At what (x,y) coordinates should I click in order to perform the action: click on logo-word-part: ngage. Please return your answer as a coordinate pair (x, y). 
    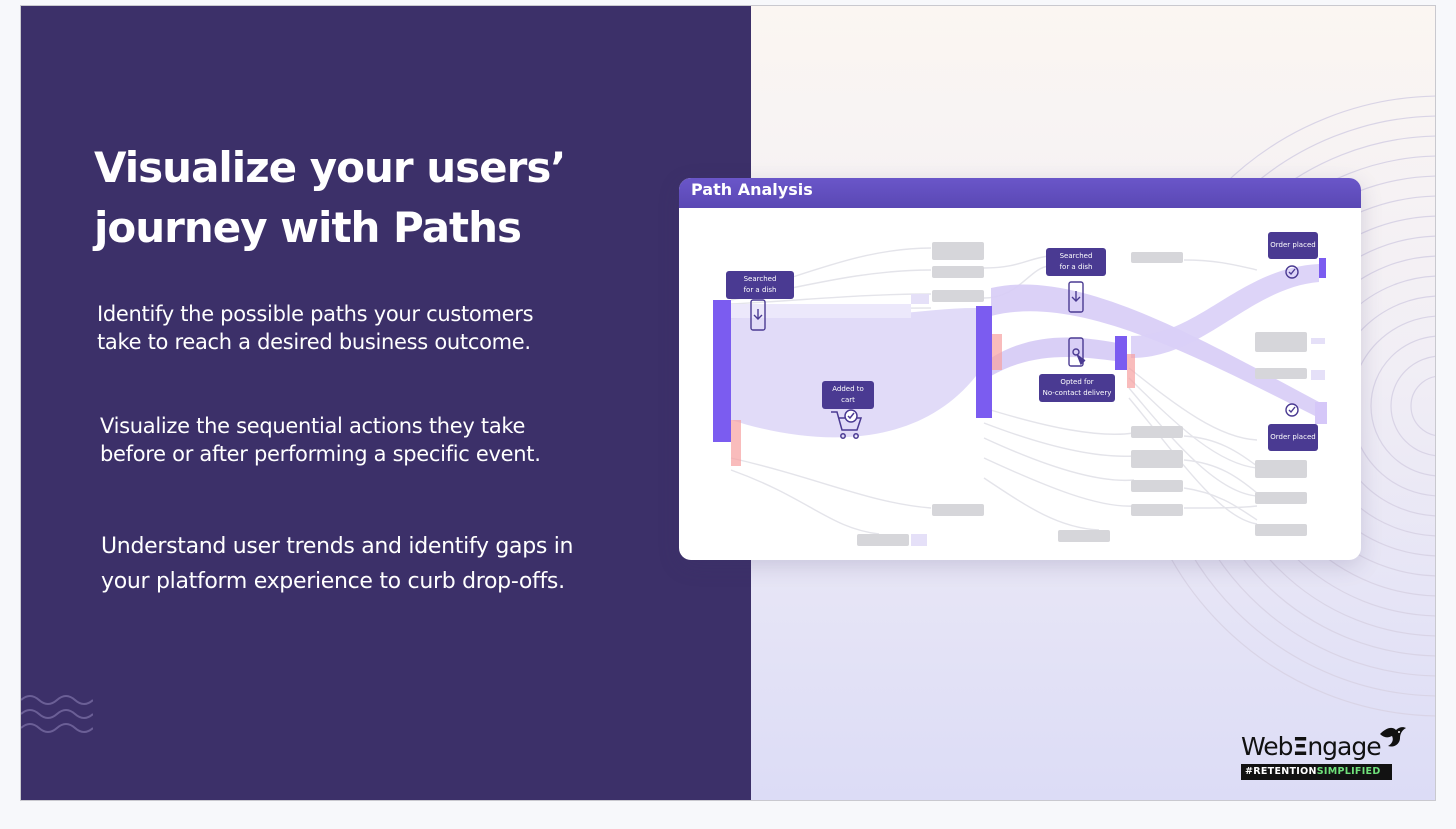
    Looking at the image, I should click on (1344, 746).